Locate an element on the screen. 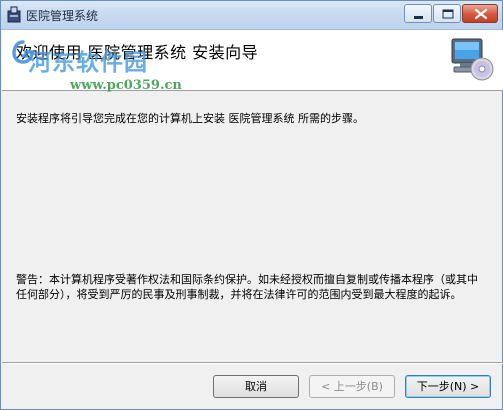  minimize-button is located at coordinates (418, 13).